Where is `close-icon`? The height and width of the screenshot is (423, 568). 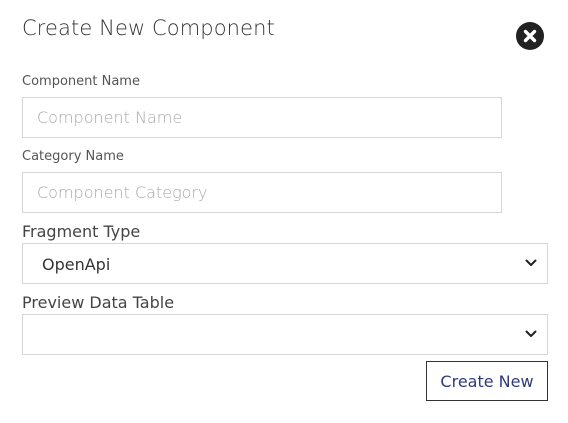 close-icon is located at coordinates (530, 36).